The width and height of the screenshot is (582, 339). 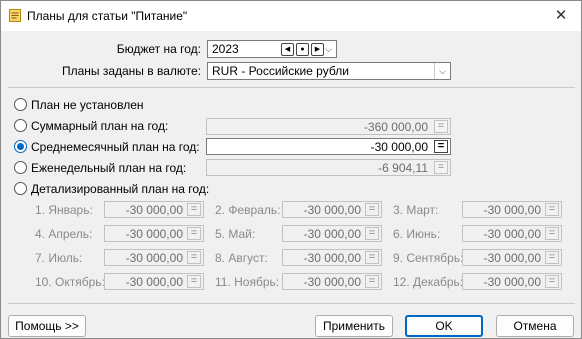 What do you see at coordinates (20, 125) in the screenshot?
I see `radio-plan-total` at bounding box center [20, 125].